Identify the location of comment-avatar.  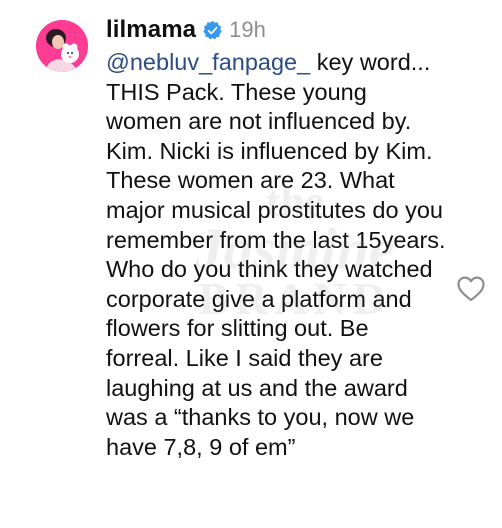
(62, 46).